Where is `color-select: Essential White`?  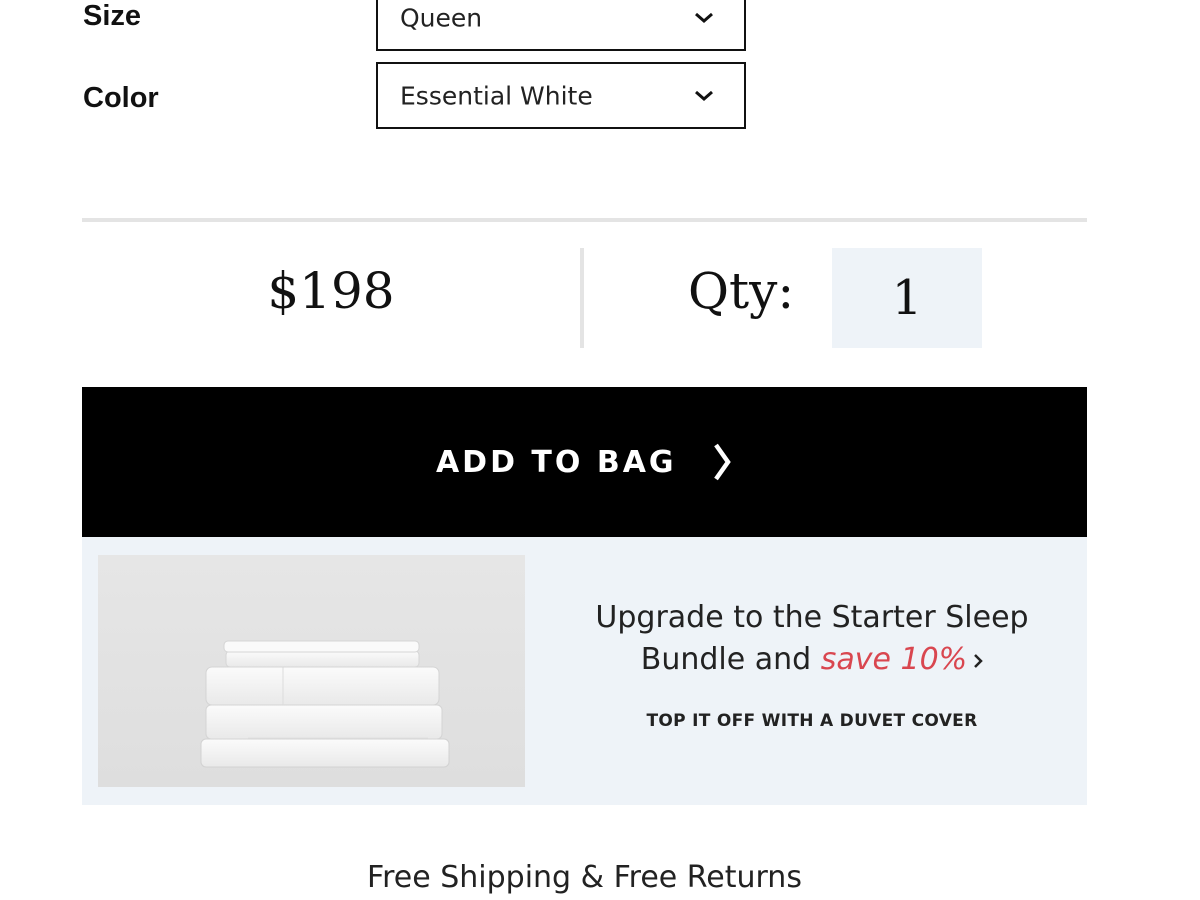
color-select: Essential White is located at coordinates (561, 95).